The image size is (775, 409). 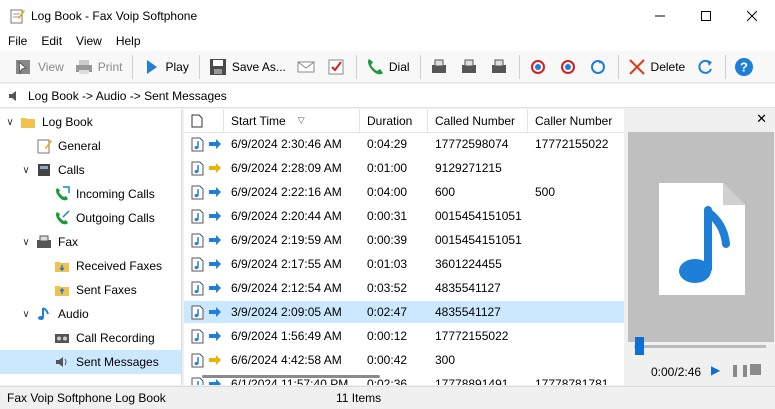 I want to click on refresh-button, so click(x=705, y=67).